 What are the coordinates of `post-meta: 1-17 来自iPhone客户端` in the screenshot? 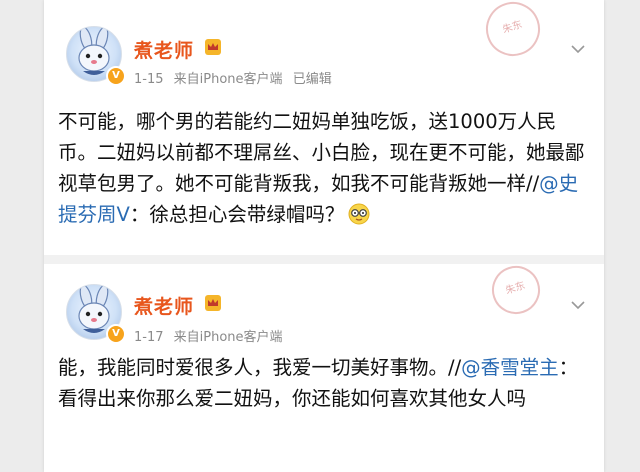 It's located at (208, 335).